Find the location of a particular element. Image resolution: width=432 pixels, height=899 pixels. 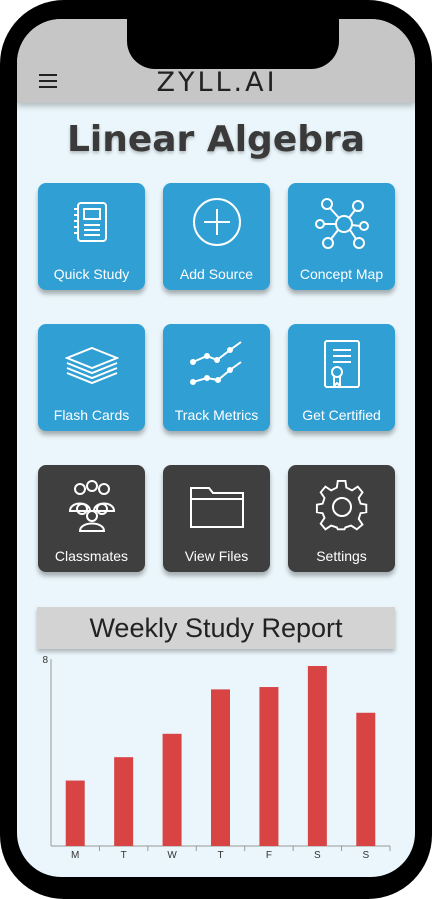

people-group-icon is located at coordinates (92, 506).